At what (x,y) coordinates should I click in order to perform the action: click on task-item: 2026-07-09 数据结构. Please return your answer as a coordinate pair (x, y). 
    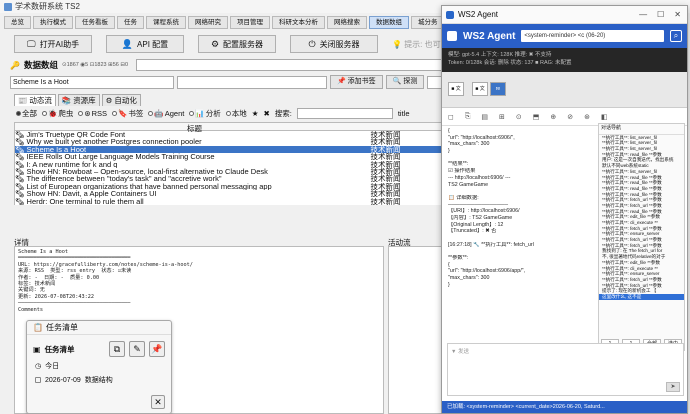
    Looking at the image, I should click on (99, 378).